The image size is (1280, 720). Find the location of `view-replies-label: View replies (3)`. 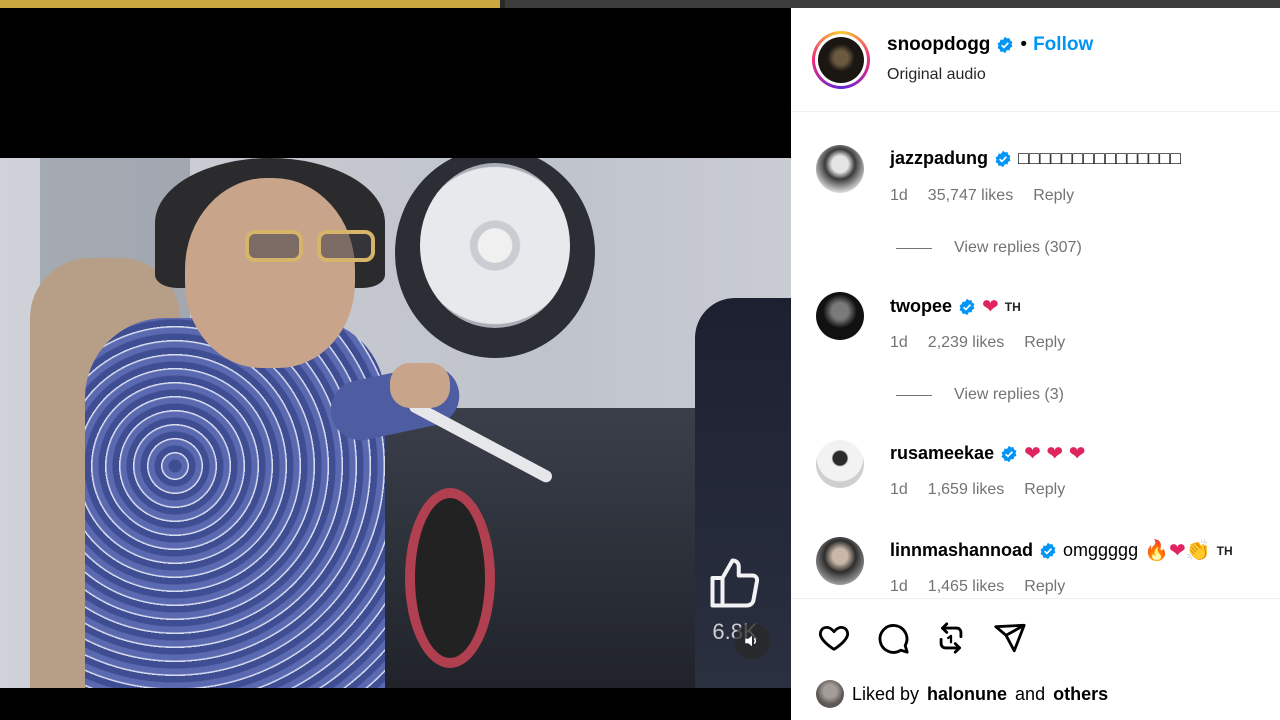

view-replies-label: View replies (3) is located at coordinates (1009, 394).